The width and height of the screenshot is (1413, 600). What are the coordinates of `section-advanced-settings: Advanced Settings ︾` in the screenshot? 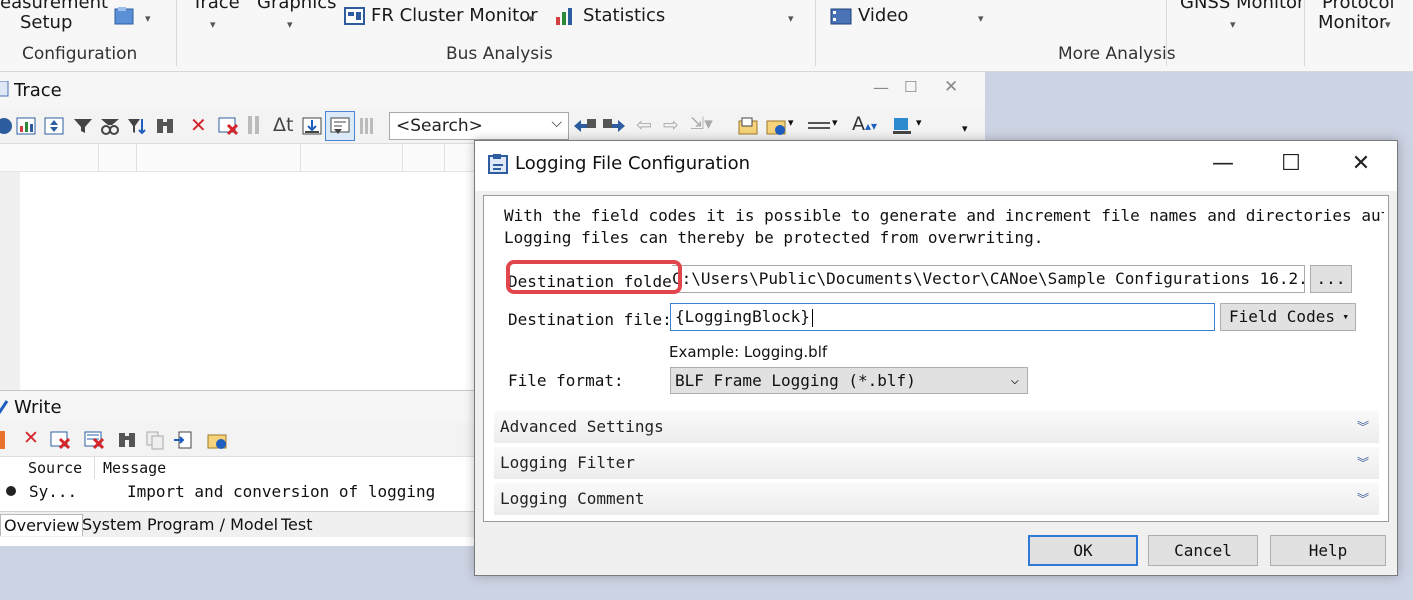 It's located at (936, 427).